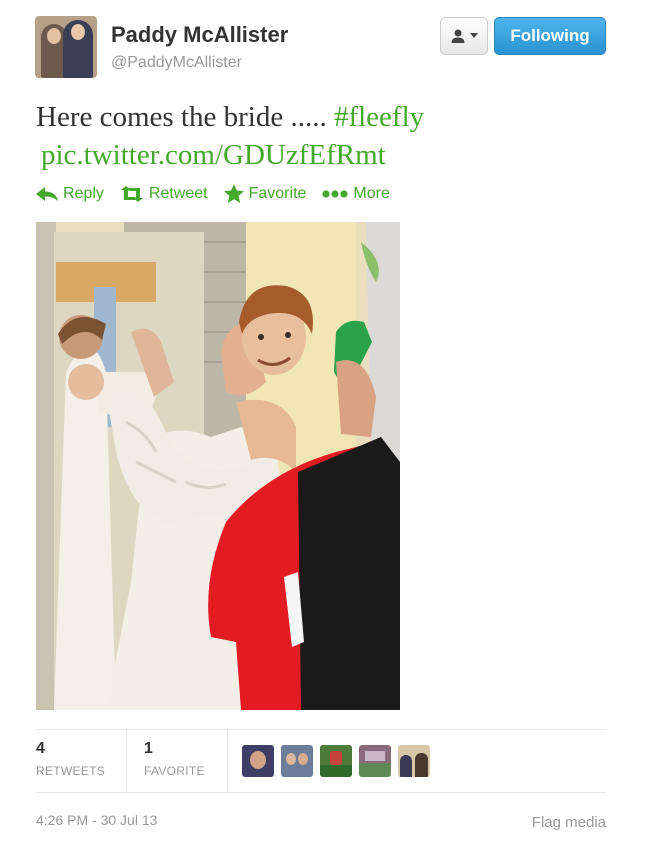 The height and width of the screenshot is (851, 650). What do you see at coordinates (321, 155) in the screenshot?
I see `pic-link: pic.twitter.com/GDUzfEfRmt` at bounding box center [321, 155].